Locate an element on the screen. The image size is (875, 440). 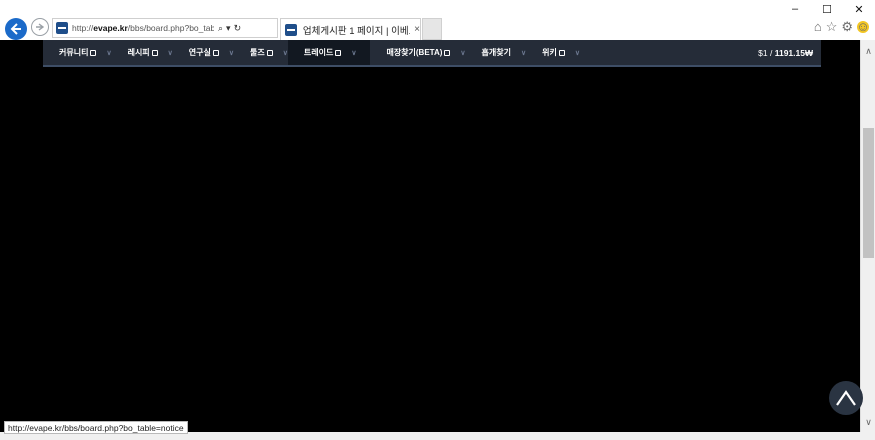
search-icon: ⌕ is located at coordinates (220, 28).